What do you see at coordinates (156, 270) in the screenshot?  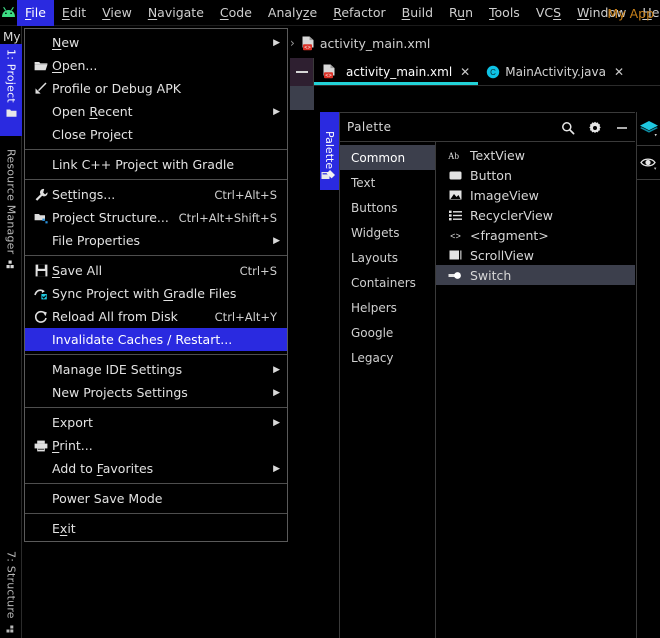 I see `menu-item-save-all: Save All Ctrl+S` at bounding box center [156, 270].